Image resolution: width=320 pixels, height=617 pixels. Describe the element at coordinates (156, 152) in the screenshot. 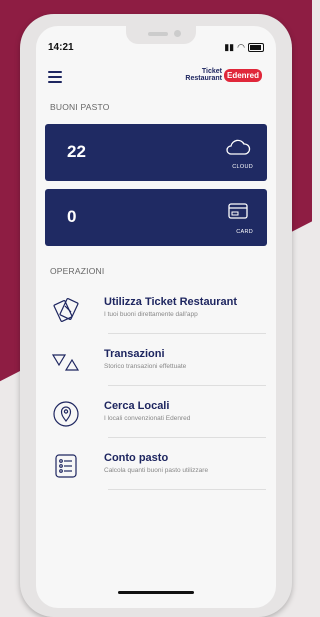

I see `cloud-balance-card: 22 CLOUD` at that location.